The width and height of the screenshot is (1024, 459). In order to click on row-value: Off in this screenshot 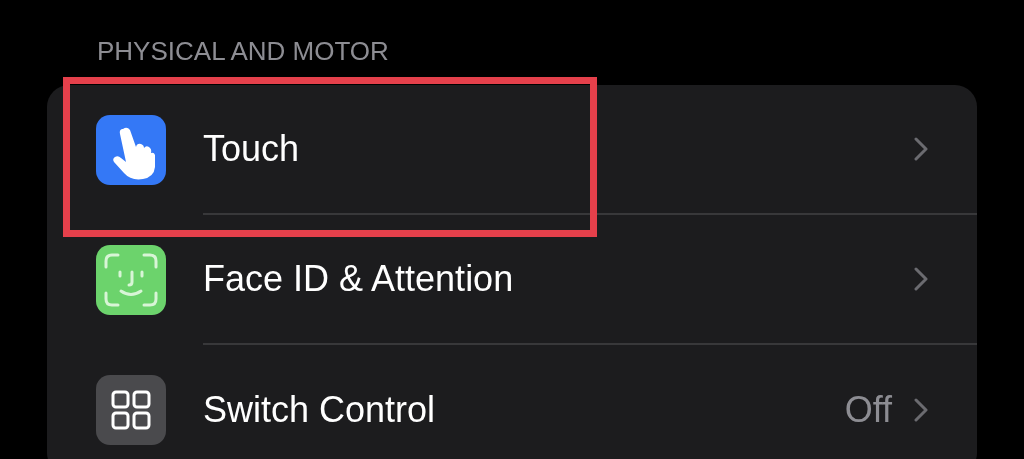, I will do `click(868, 410)`.